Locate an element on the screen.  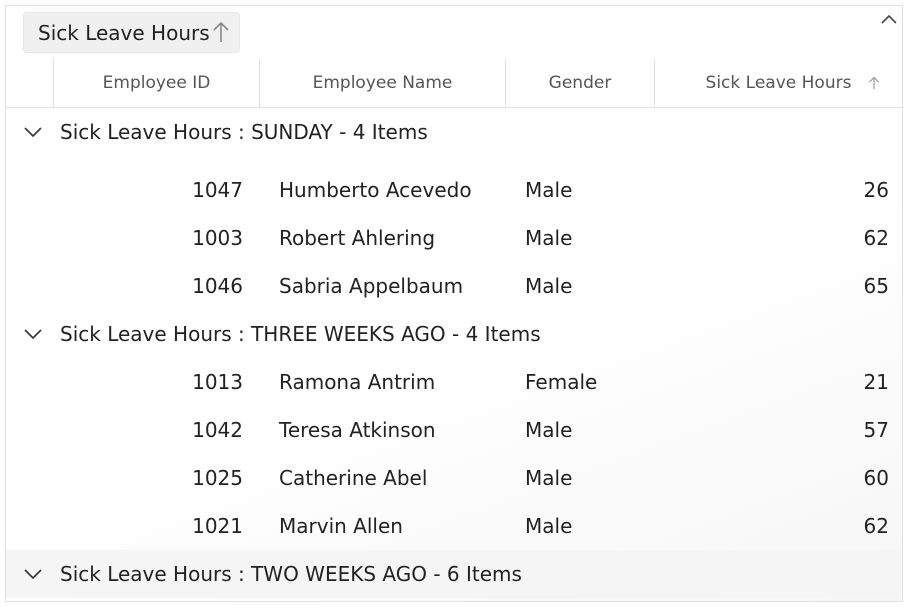
table-row: 1003 Robert Ahlering Male 62 is located at coordinates (454, 238).